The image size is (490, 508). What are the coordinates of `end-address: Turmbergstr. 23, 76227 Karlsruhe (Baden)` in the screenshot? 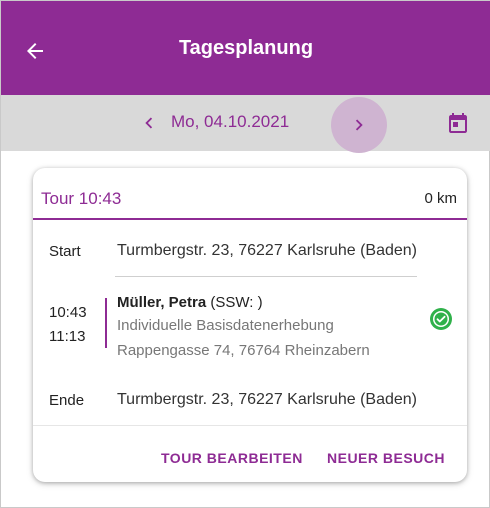 It's located at (267, 399).